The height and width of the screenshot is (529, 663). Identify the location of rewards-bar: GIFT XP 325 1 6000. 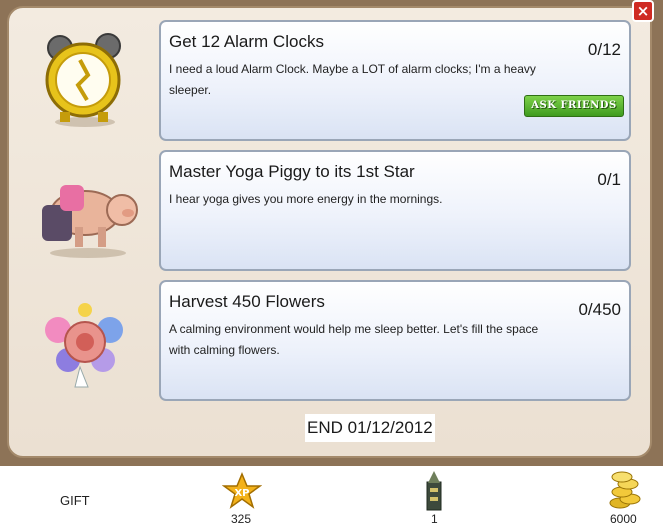
(331, 497).